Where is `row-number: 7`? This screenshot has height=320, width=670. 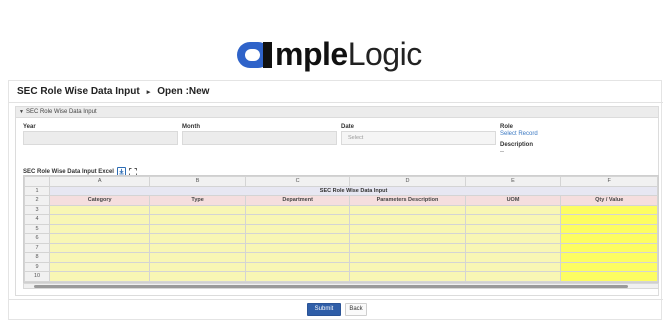
row-number: 7 is located at coordinates (37, 247).